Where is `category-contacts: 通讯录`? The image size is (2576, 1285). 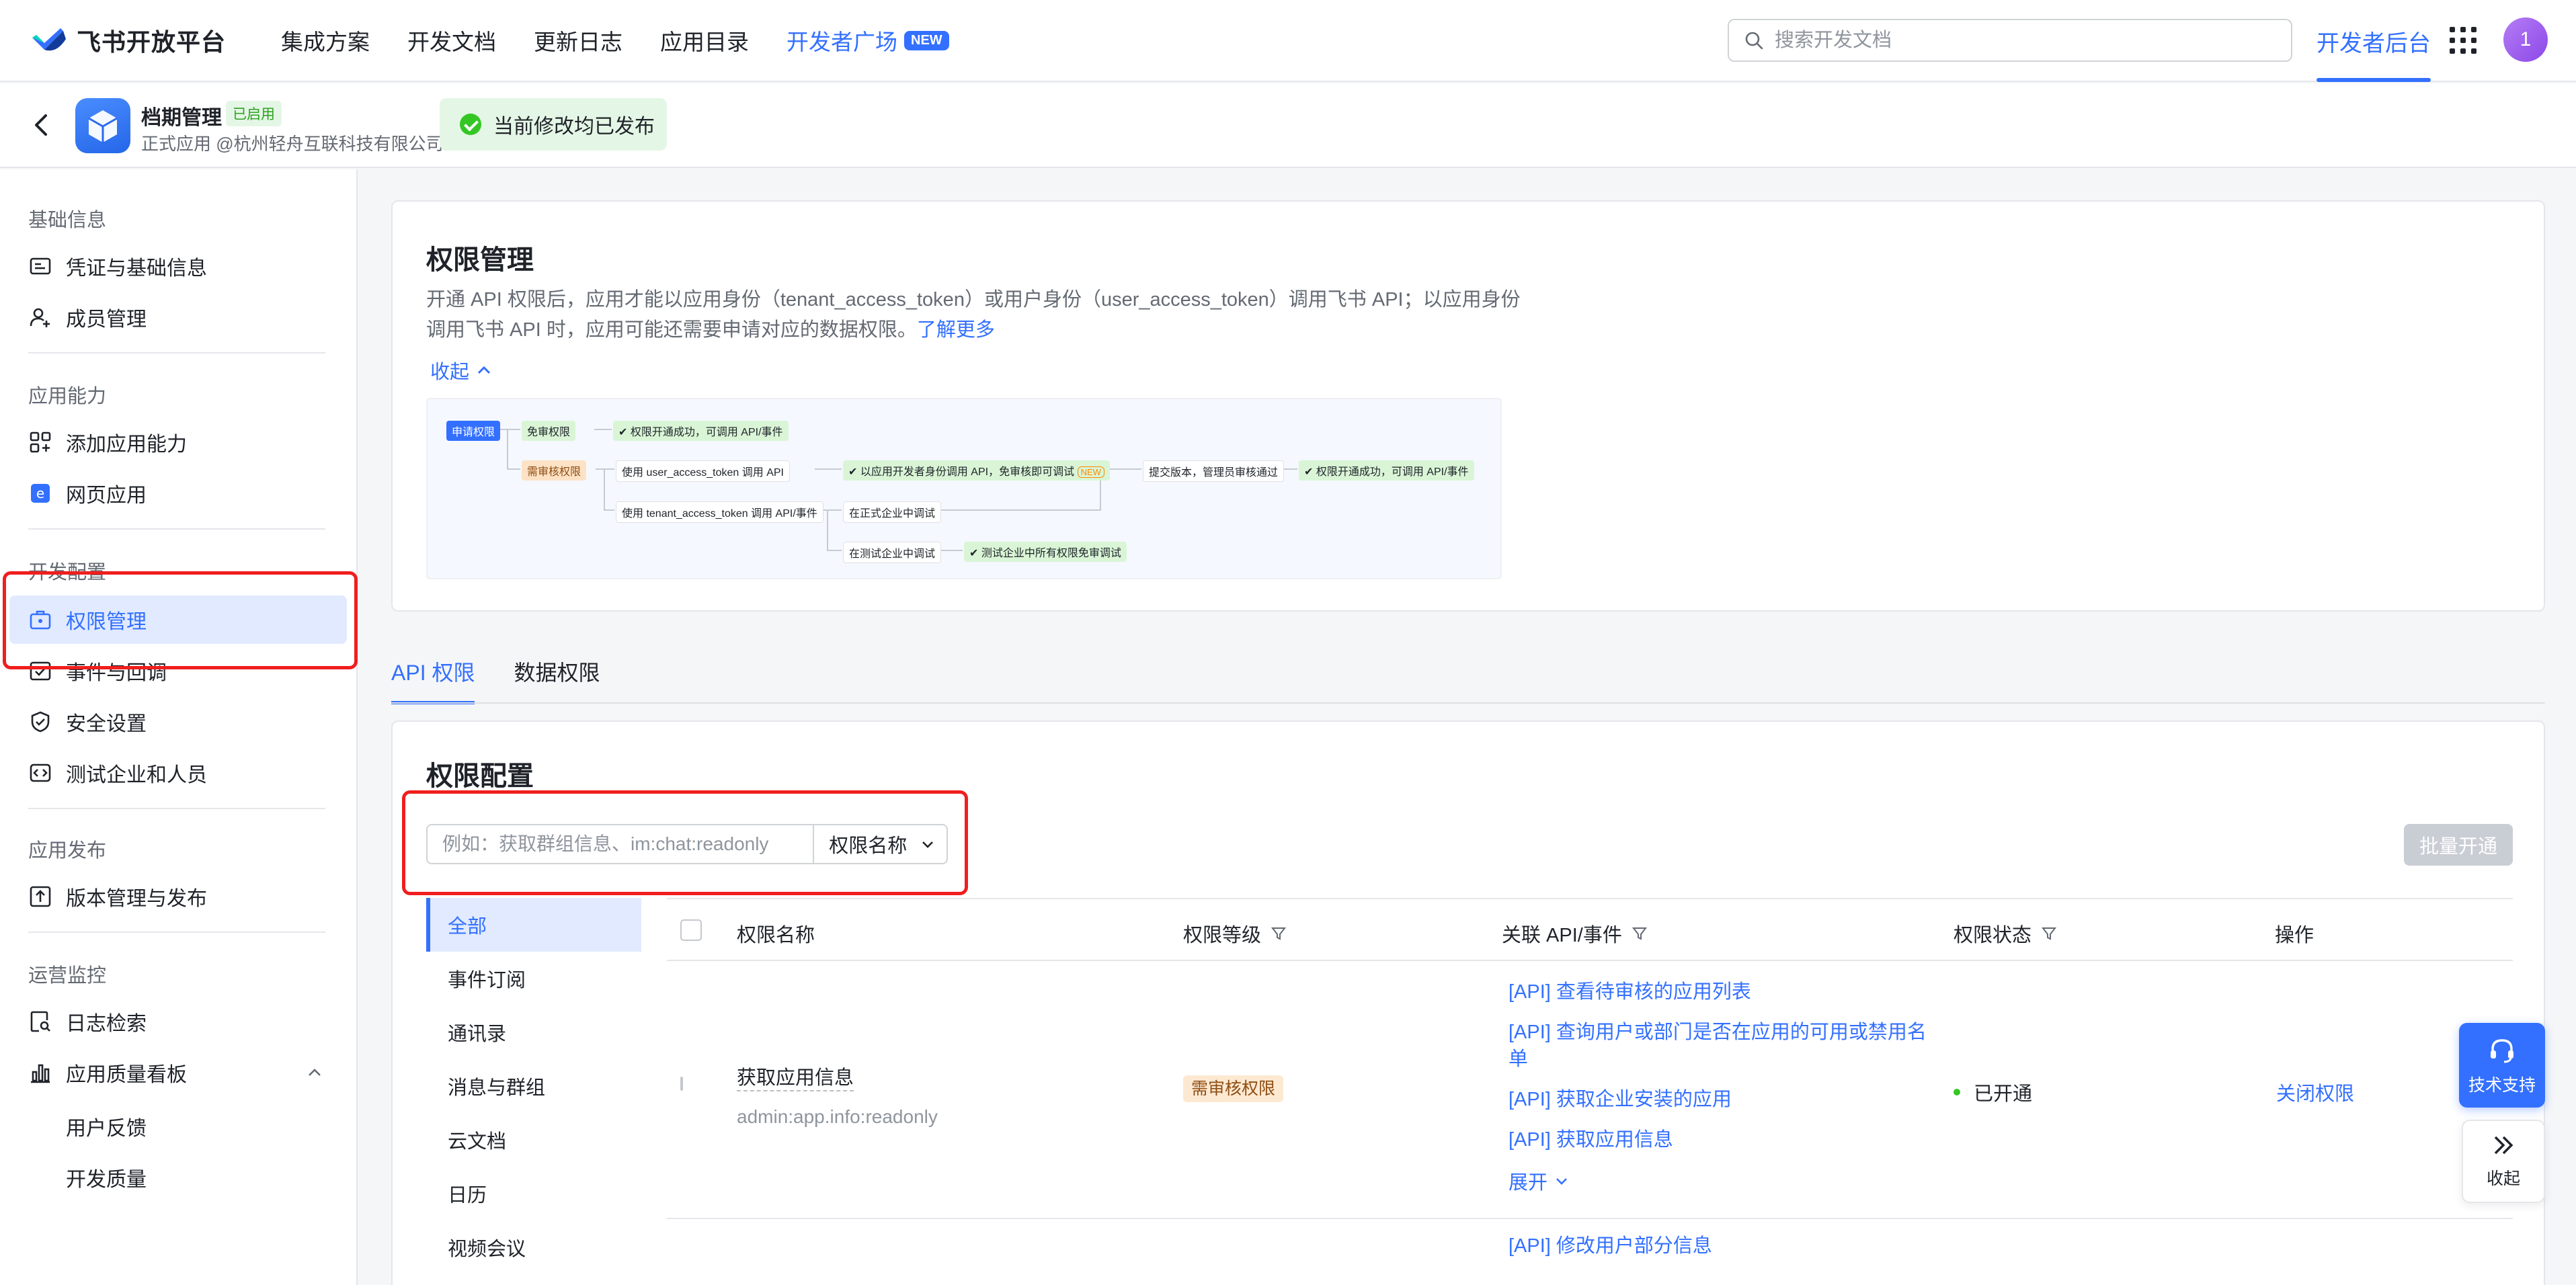
category-contacts: 通讯录 is located at coordinates (533, 1032).